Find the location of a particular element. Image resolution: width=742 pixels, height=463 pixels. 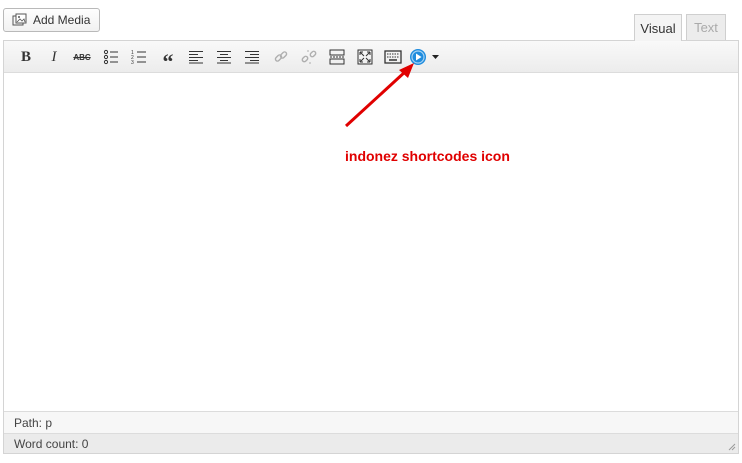

italic-button: I is located at coordinates (54, 57).